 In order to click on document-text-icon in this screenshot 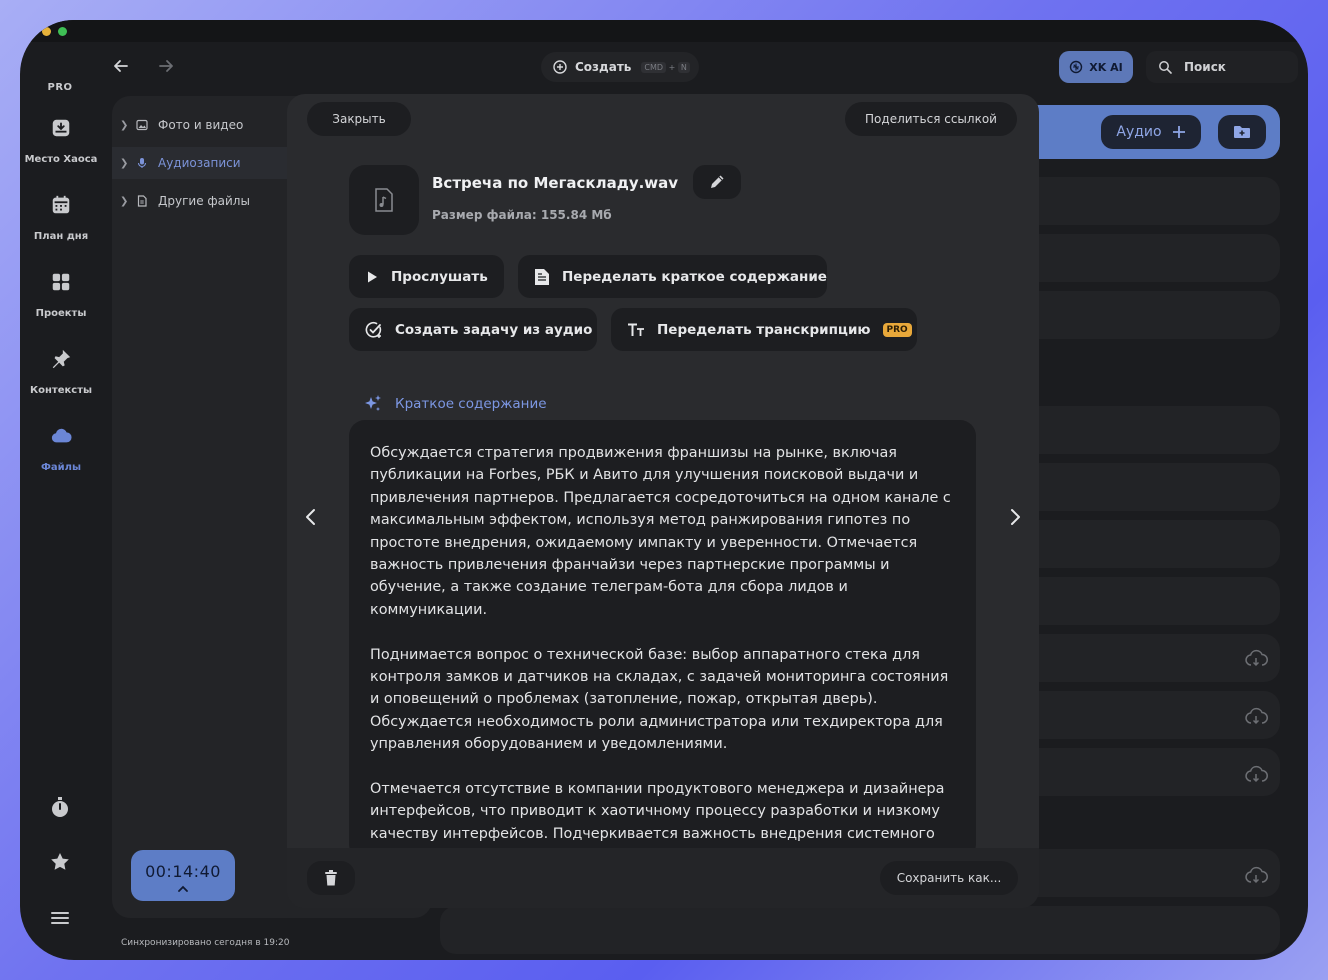, I will do `click(542, 276)`.